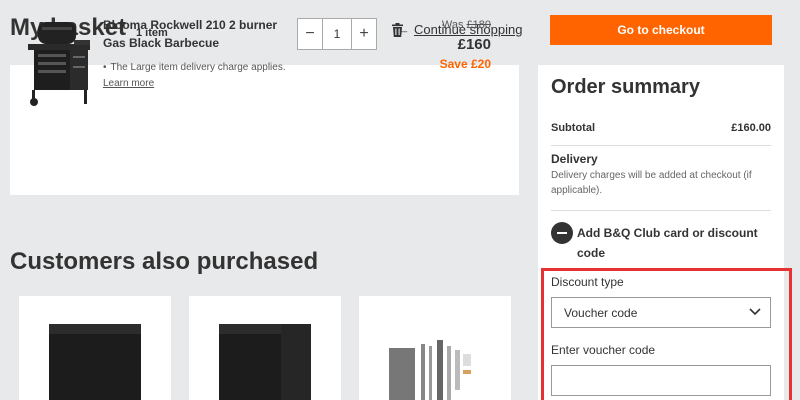 The image size is (800, 400). What do you see at coordinates (672, 243) in the screenshot?
I see `discount-code-toggle: Add B&Q Club card or discount code` at bounding box center [672, 243].